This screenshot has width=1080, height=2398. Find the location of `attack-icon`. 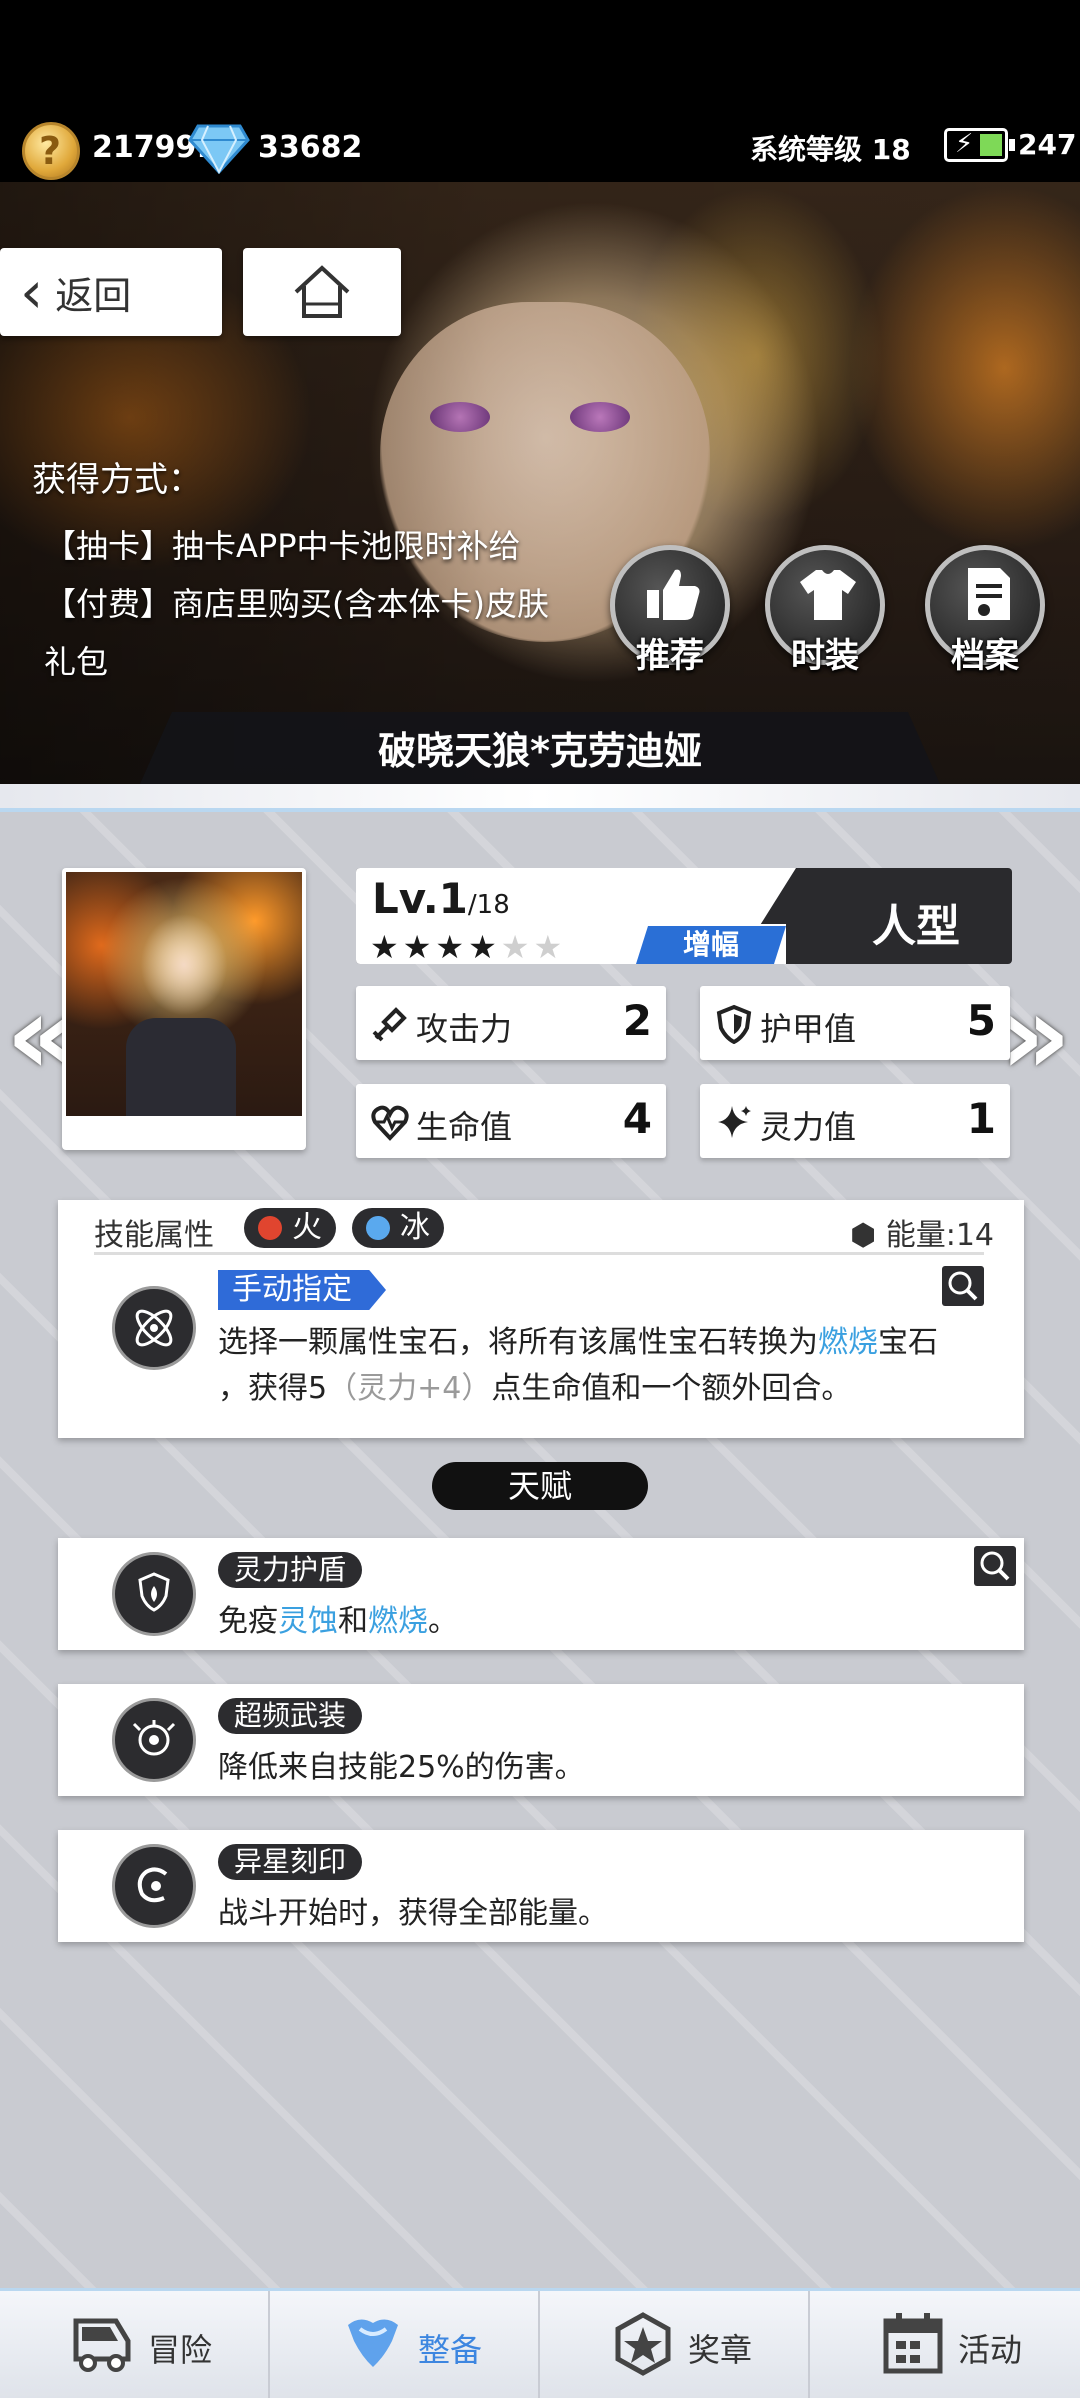

attack-icon is located at coordinates (389, 1024).